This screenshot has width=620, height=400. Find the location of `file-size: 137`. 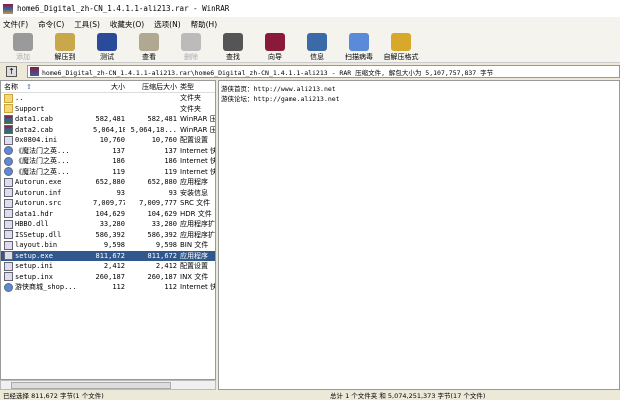

file-size: 137 is located at coordinates (118, 150).